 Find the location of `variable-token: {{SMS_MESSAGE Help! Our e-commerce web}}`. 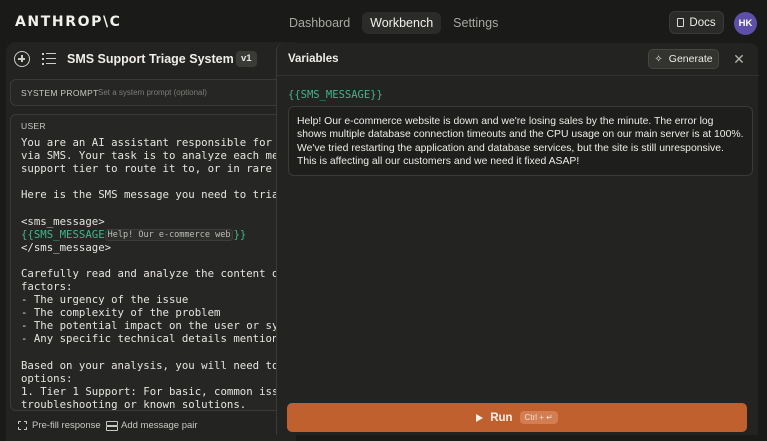

variable-token: {{SMS_MESSAGE Help! Our e-commerce web}} is located at coordinates (133, 234).